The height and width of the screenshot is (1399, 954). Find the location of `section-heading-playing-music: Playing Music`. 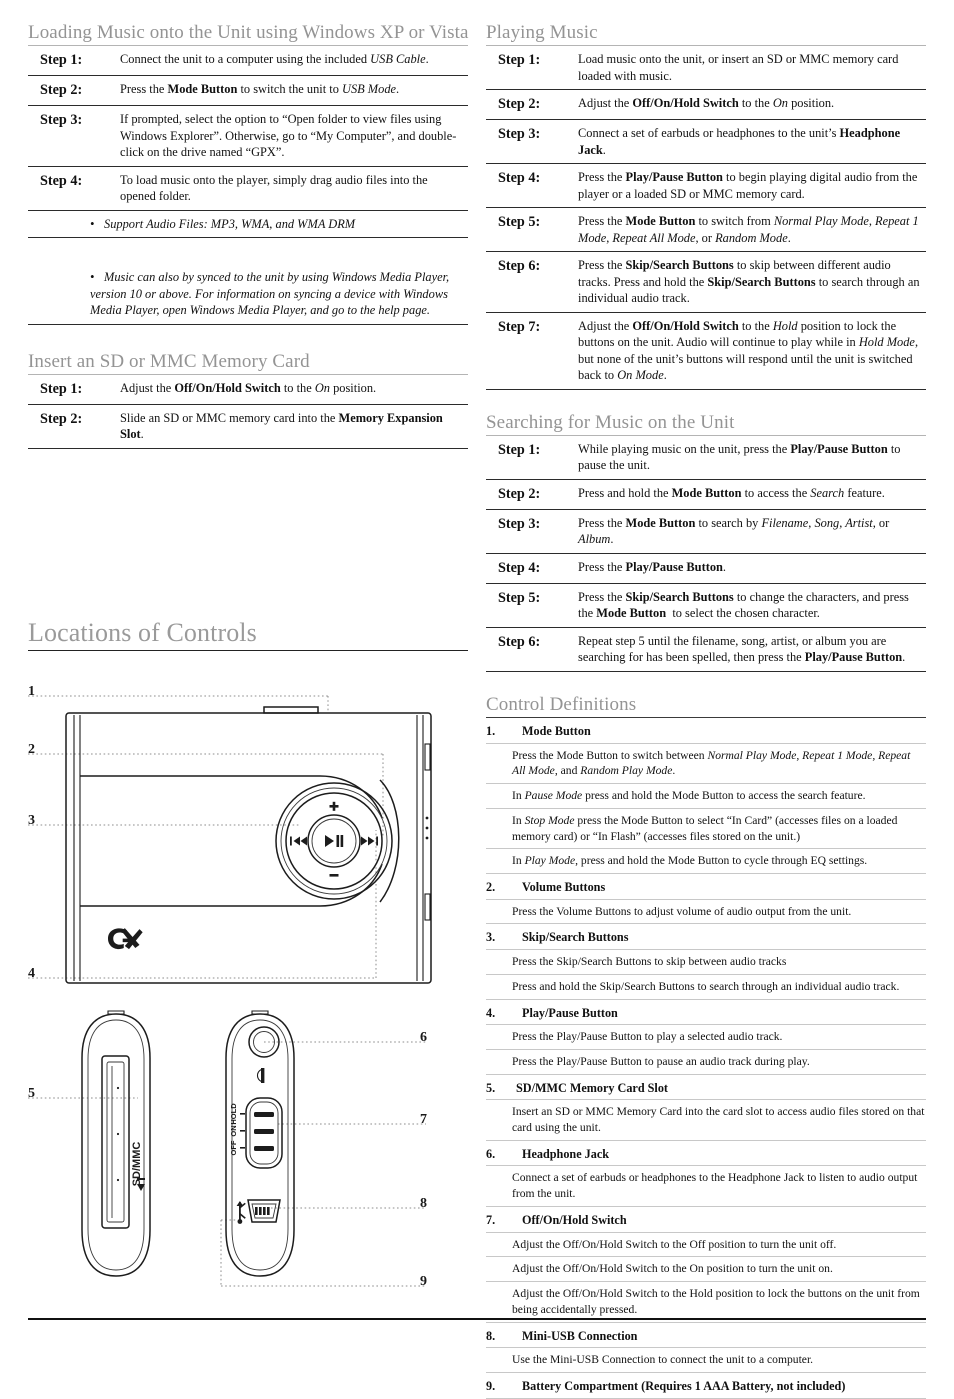

section-heading-playing-music: Playing Music is located at coordinates (706, 34).